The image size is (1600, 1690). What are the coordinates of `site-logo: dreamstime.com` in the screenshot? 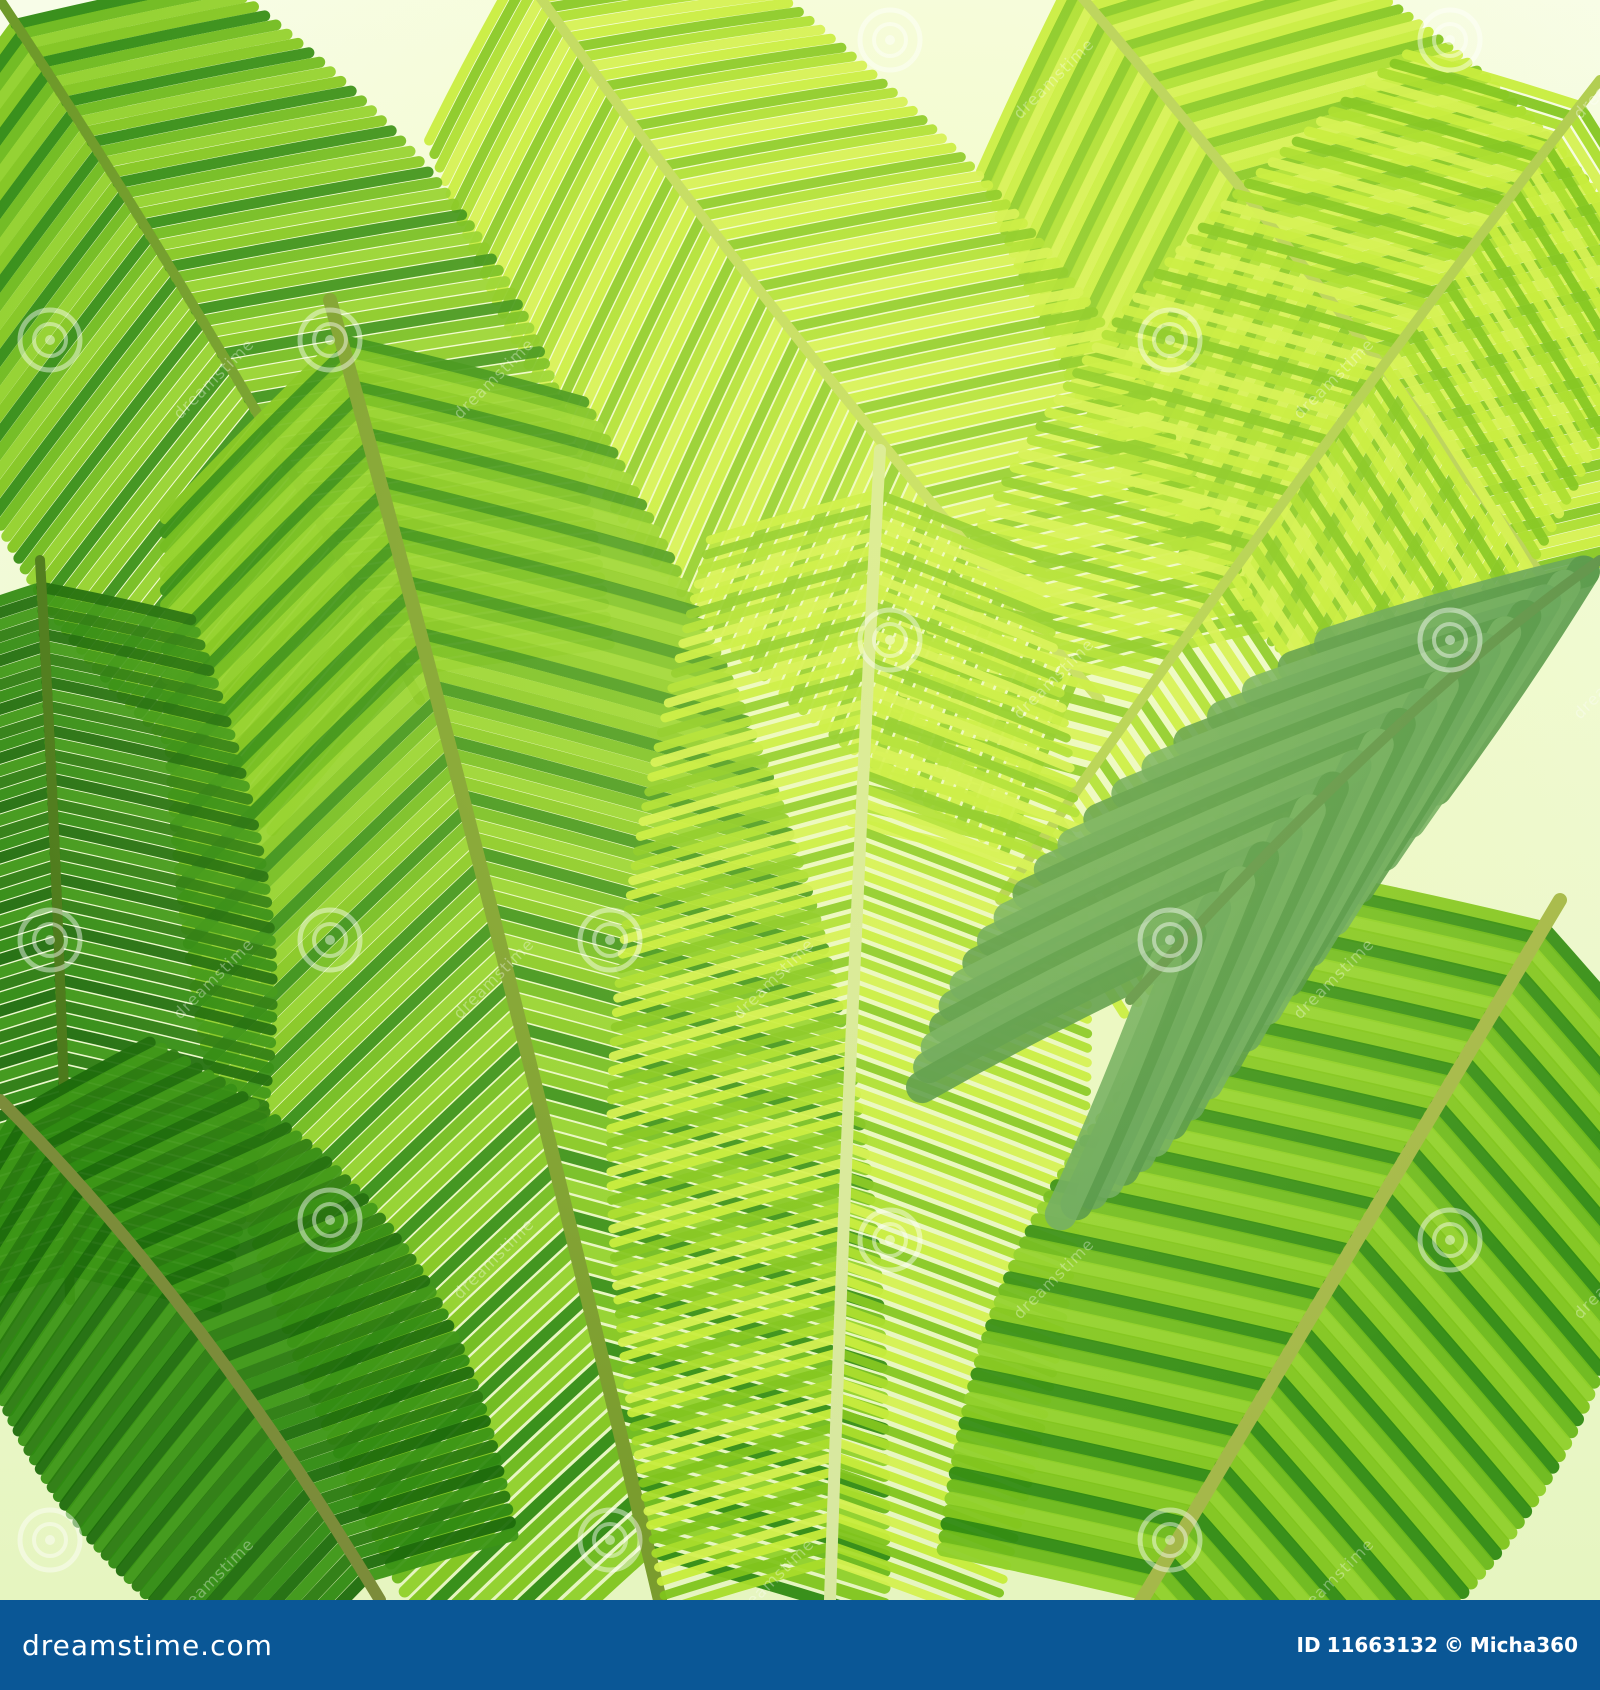 It's located at (147, 1645).